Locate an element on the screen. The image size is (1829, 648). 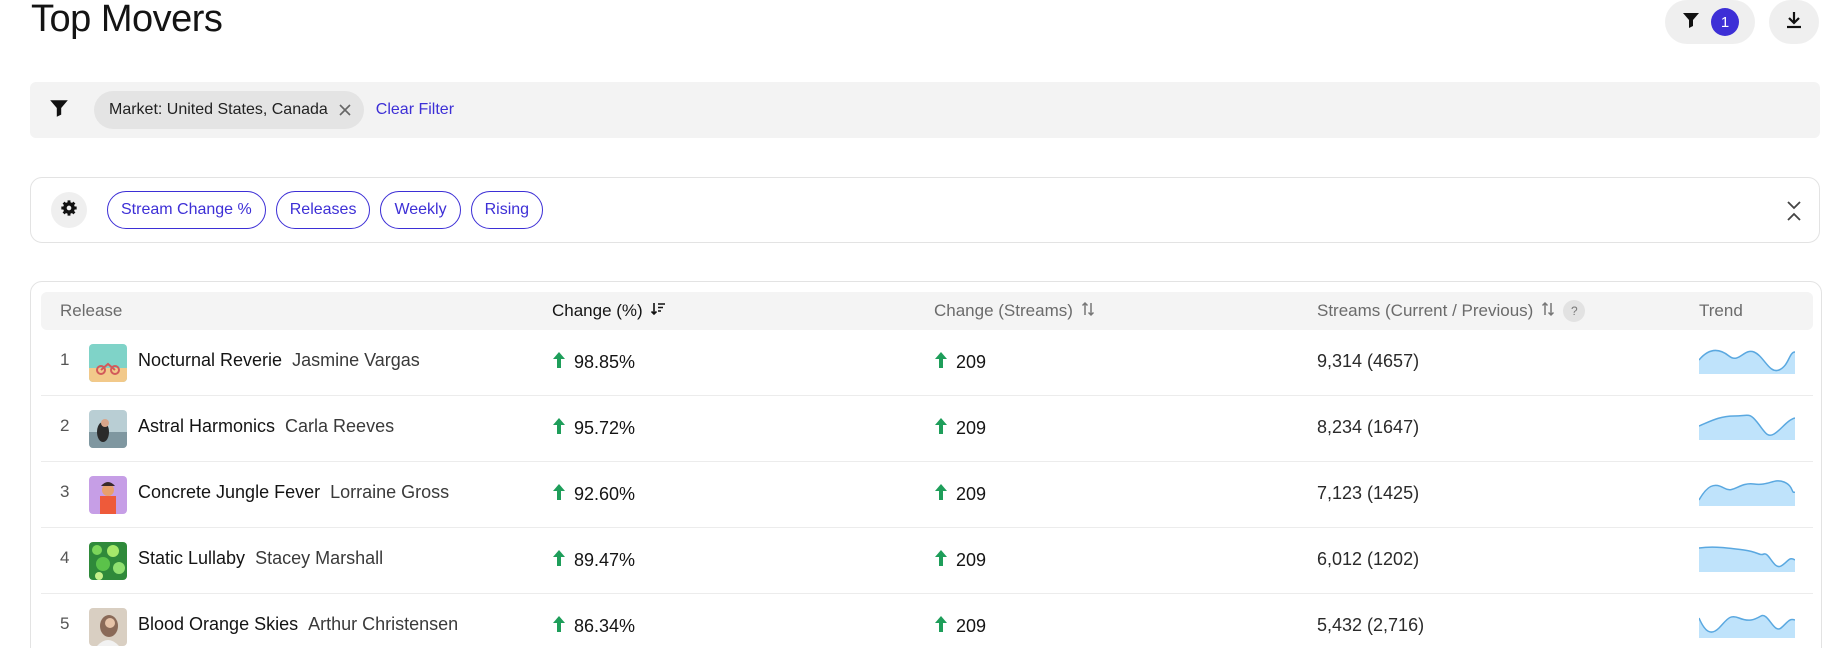
rank: 5 is located at coordinates (65, 623).